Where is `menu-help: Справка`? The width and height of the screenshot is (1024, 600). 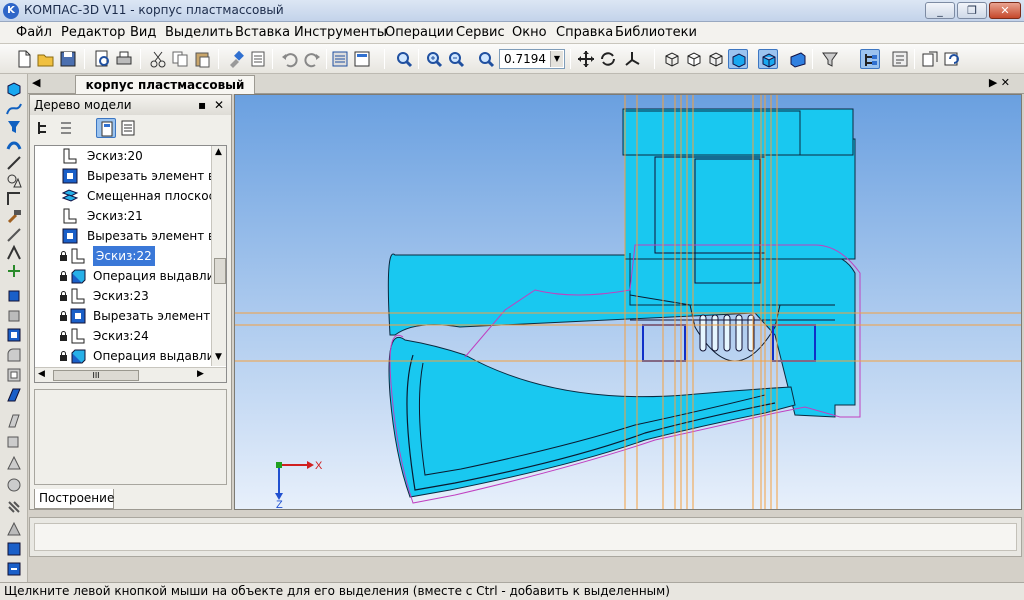 menu-help: Справка is located at coordinates (584, 32).